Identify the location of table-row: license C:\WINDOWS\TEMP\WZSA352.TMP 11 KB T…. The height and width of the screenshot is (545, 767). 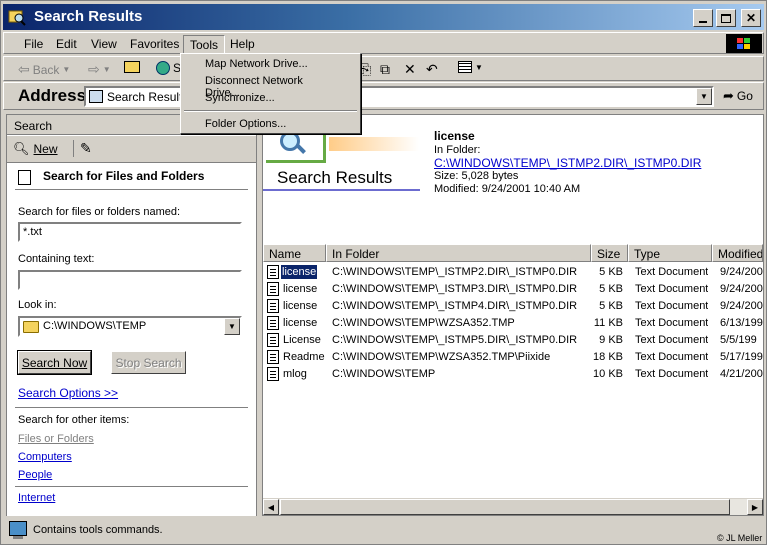
(513, 323).